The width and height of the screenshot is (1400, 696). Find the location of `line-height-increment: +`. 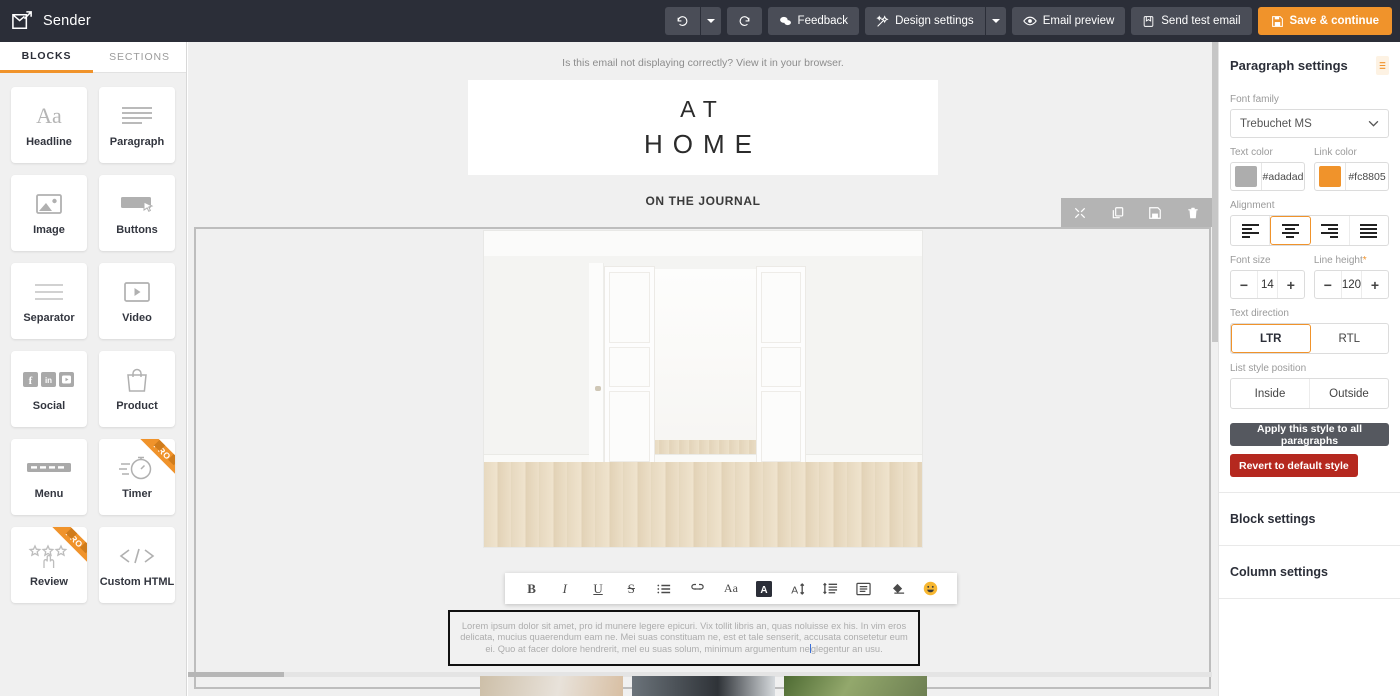

line-height-increment: + is located at coordinates (1375, 284).